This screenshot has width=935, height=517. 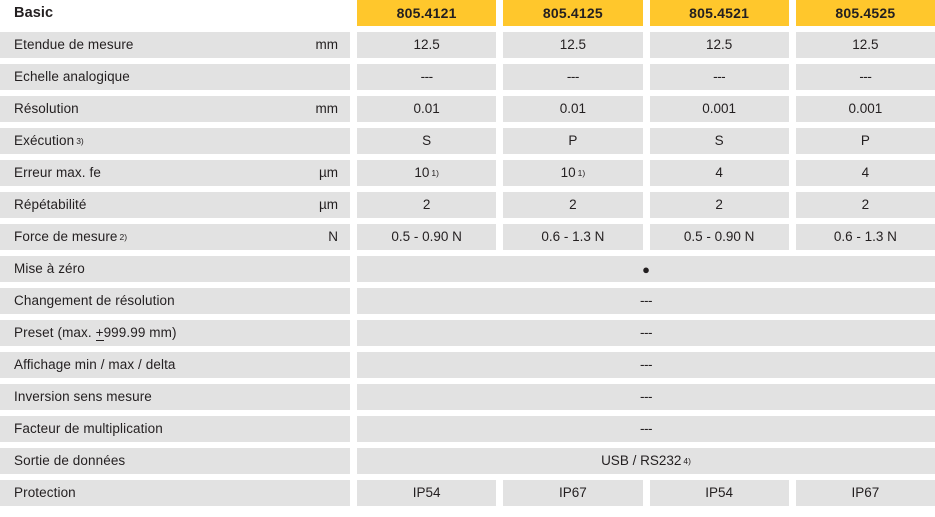 I want to click on row-label: Preset (max. +999.99 mm), so click(x=95, y=333).